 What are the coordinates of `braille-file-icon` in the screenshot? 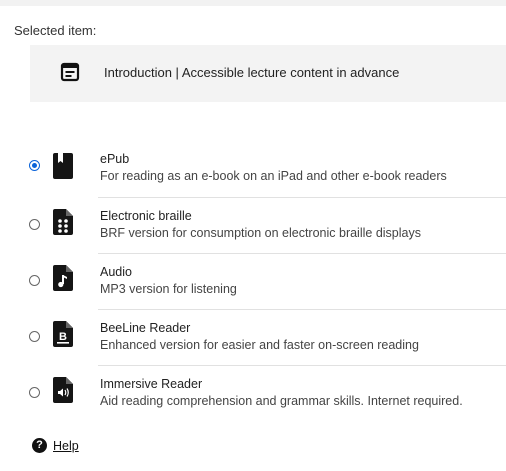 It's located at (63, 222).